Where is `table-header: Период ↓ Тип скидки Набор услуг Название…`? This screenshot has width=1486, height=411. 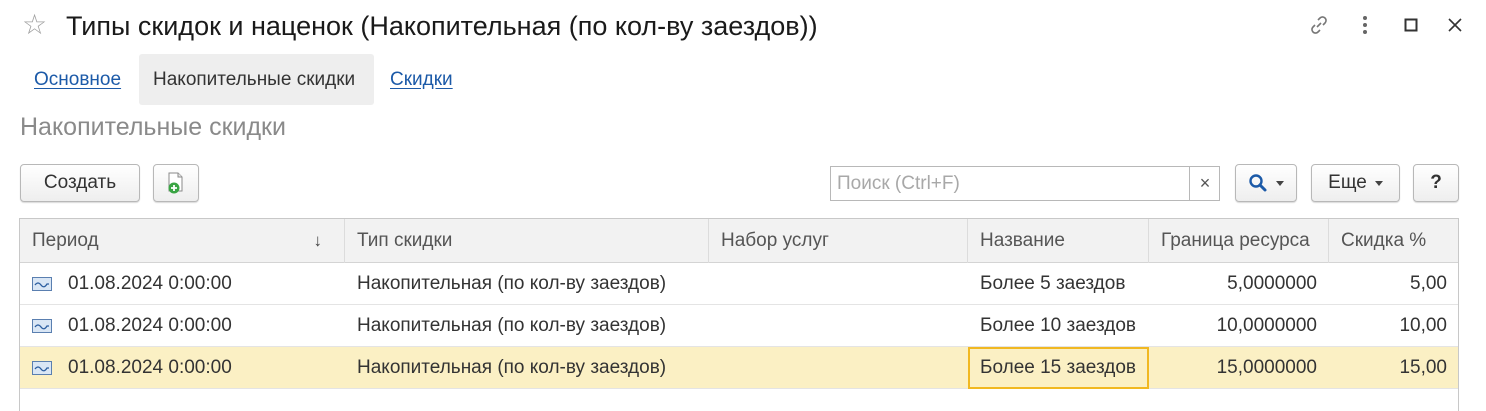
table-header: Период ↓ Тип скидки Набор услуг Название… is located at coordinates (739, 241).